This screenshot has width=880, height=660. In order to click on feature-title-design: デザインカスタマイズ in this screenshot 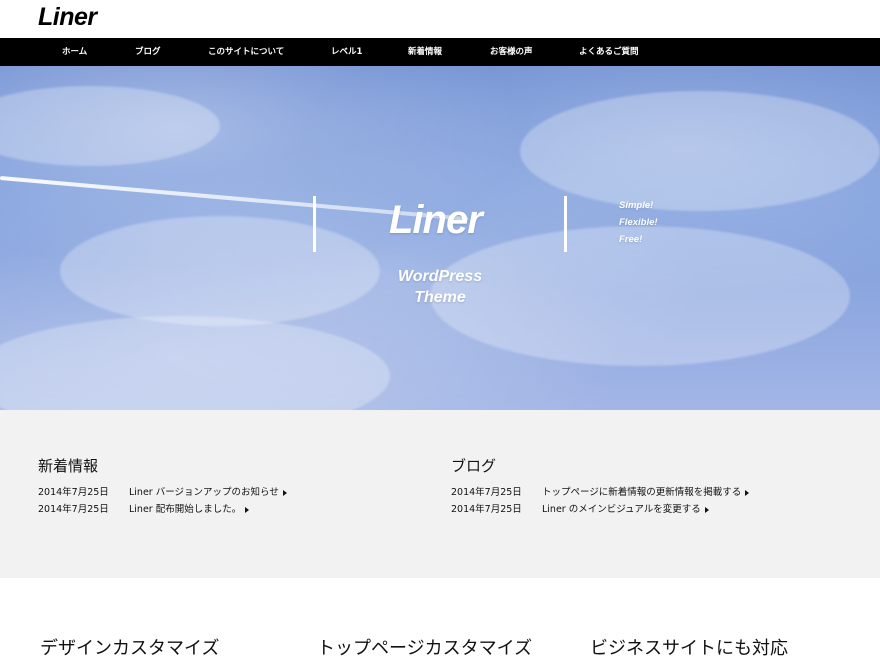, I will do `click(130, 648)`.